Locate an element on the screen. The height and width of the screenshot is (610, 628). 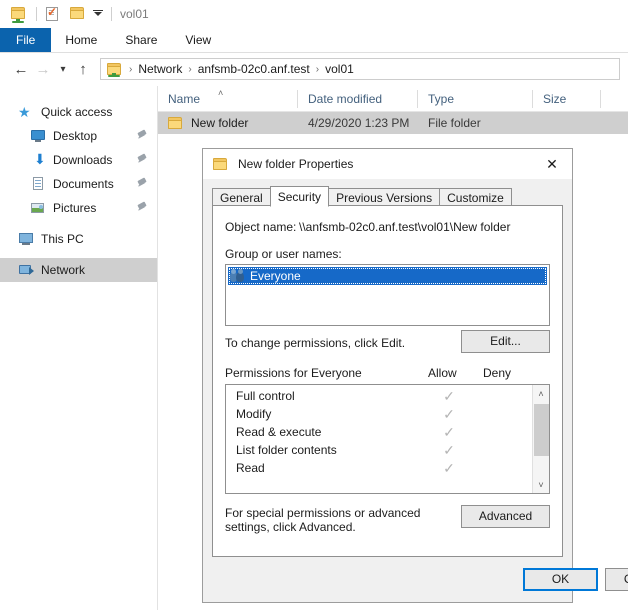
network-folder-icon is located at coordinates (18, 14).